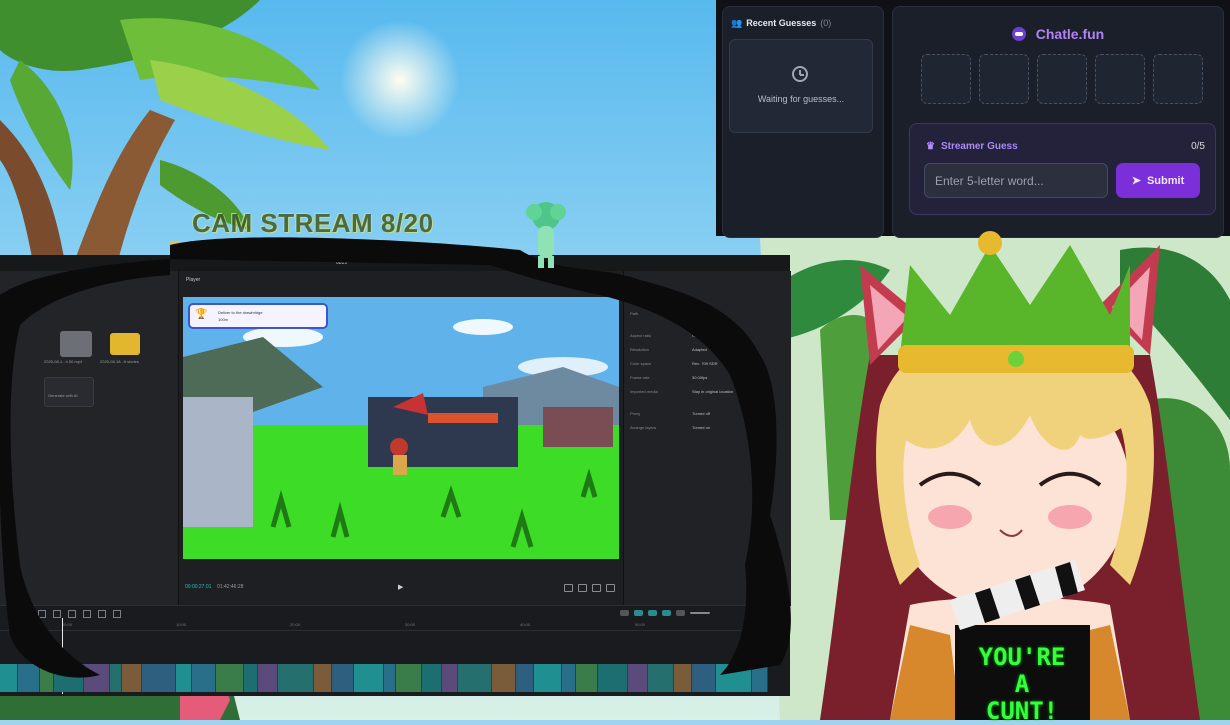 The height and width of the screenshot is (725, 1230). I want to click on streamer-guess-header: ♛ Streamer Guess, so click(972, 146).